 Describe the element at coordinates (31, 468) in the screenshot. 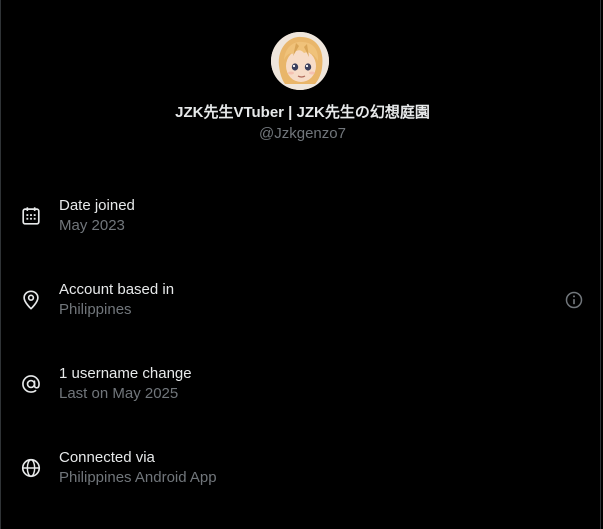

I see `globe-icon` at that location.